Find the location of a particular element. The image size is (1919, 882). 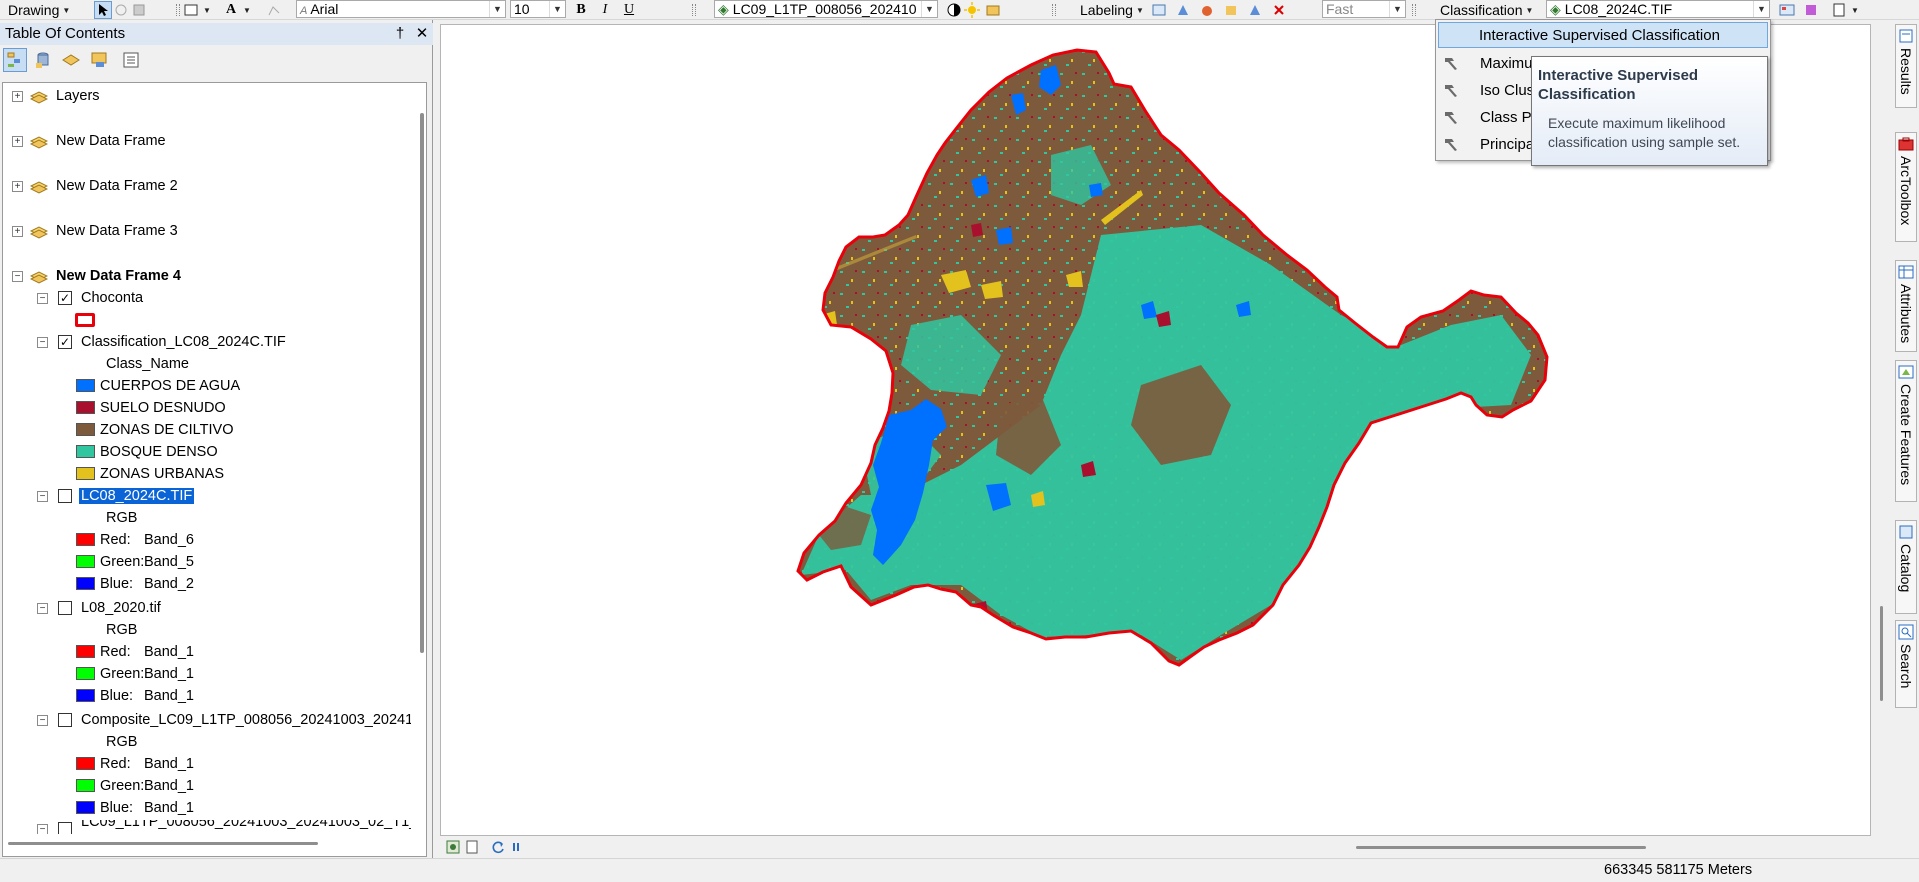

close-icon: ✕ is located at coordinates (422, 34).